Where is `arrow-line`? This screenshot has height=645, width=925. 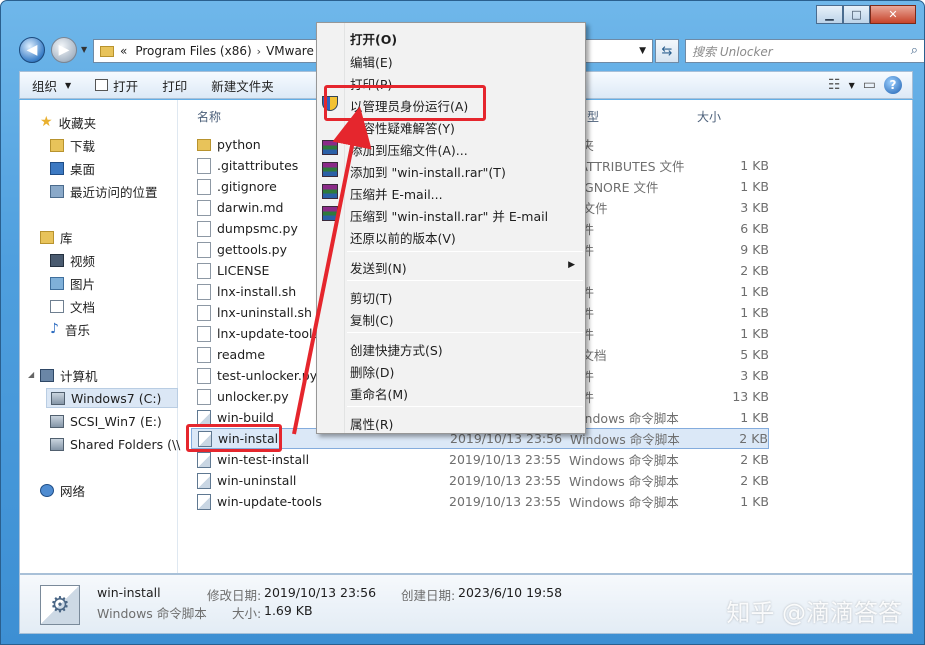
arrow-line is located at coordinates (332, 270).